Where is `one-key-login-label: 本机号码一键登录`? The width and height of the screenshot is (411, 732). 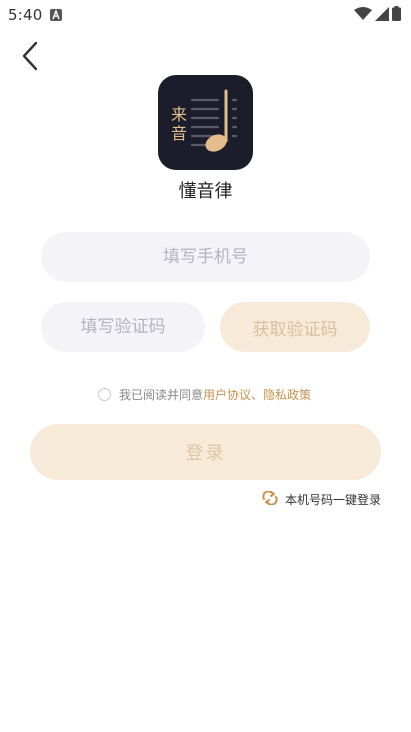 one-key-login-label: 本机号码一键登录 is located at coordinates (332, 500).